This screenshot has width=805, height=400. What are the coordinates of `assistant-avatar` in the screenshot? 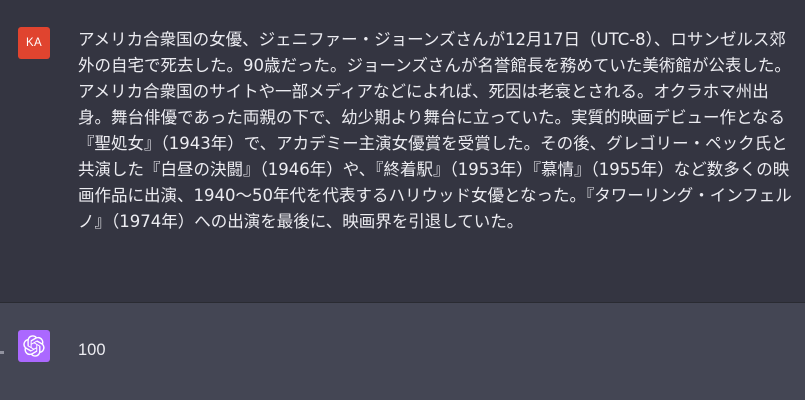 It's located at (34, 346).